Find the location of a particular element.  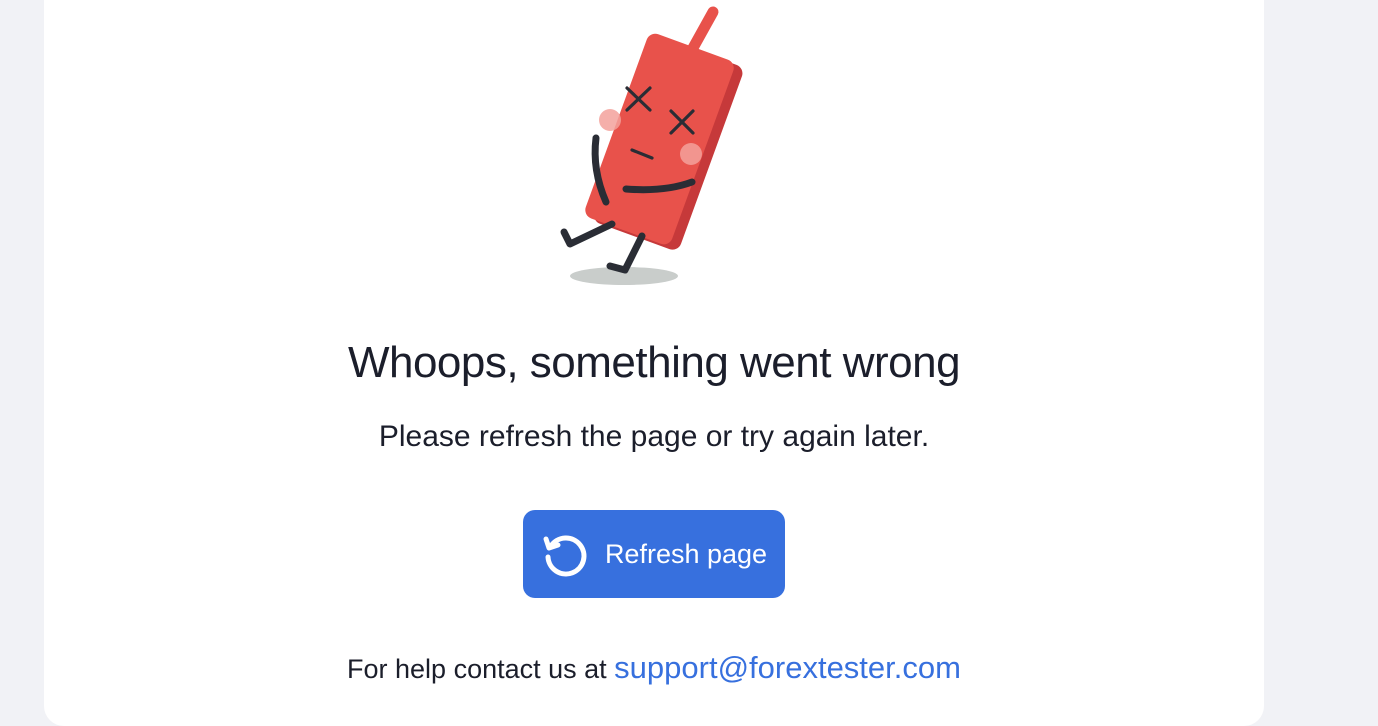

error-title: Whoops, something went wrong is located at coordinates (654, 362).